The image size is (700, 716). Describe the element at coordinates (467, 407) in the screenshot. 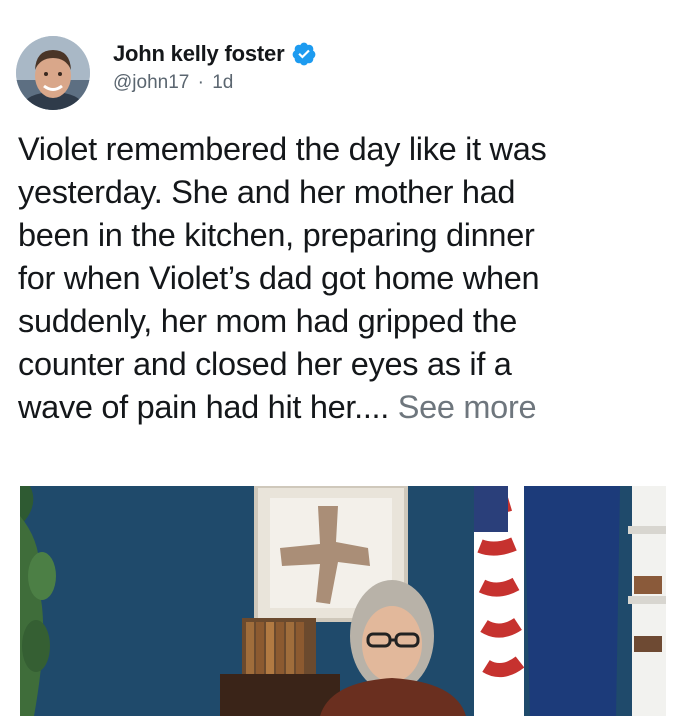

I see `see-more-link: See more` at that location.